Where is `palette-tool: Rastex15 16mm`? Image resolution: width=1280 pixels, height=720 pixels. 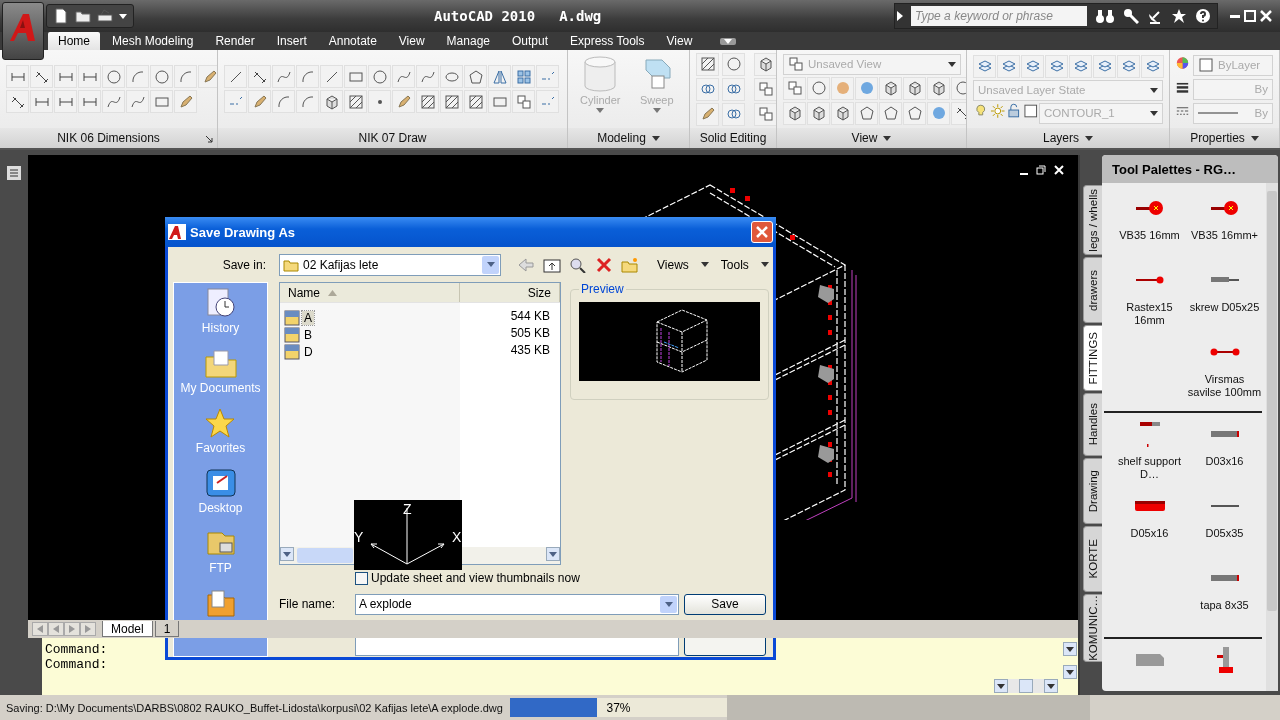 palette-tool: Rastex15 16mm is located at coordinates (1149, 296).